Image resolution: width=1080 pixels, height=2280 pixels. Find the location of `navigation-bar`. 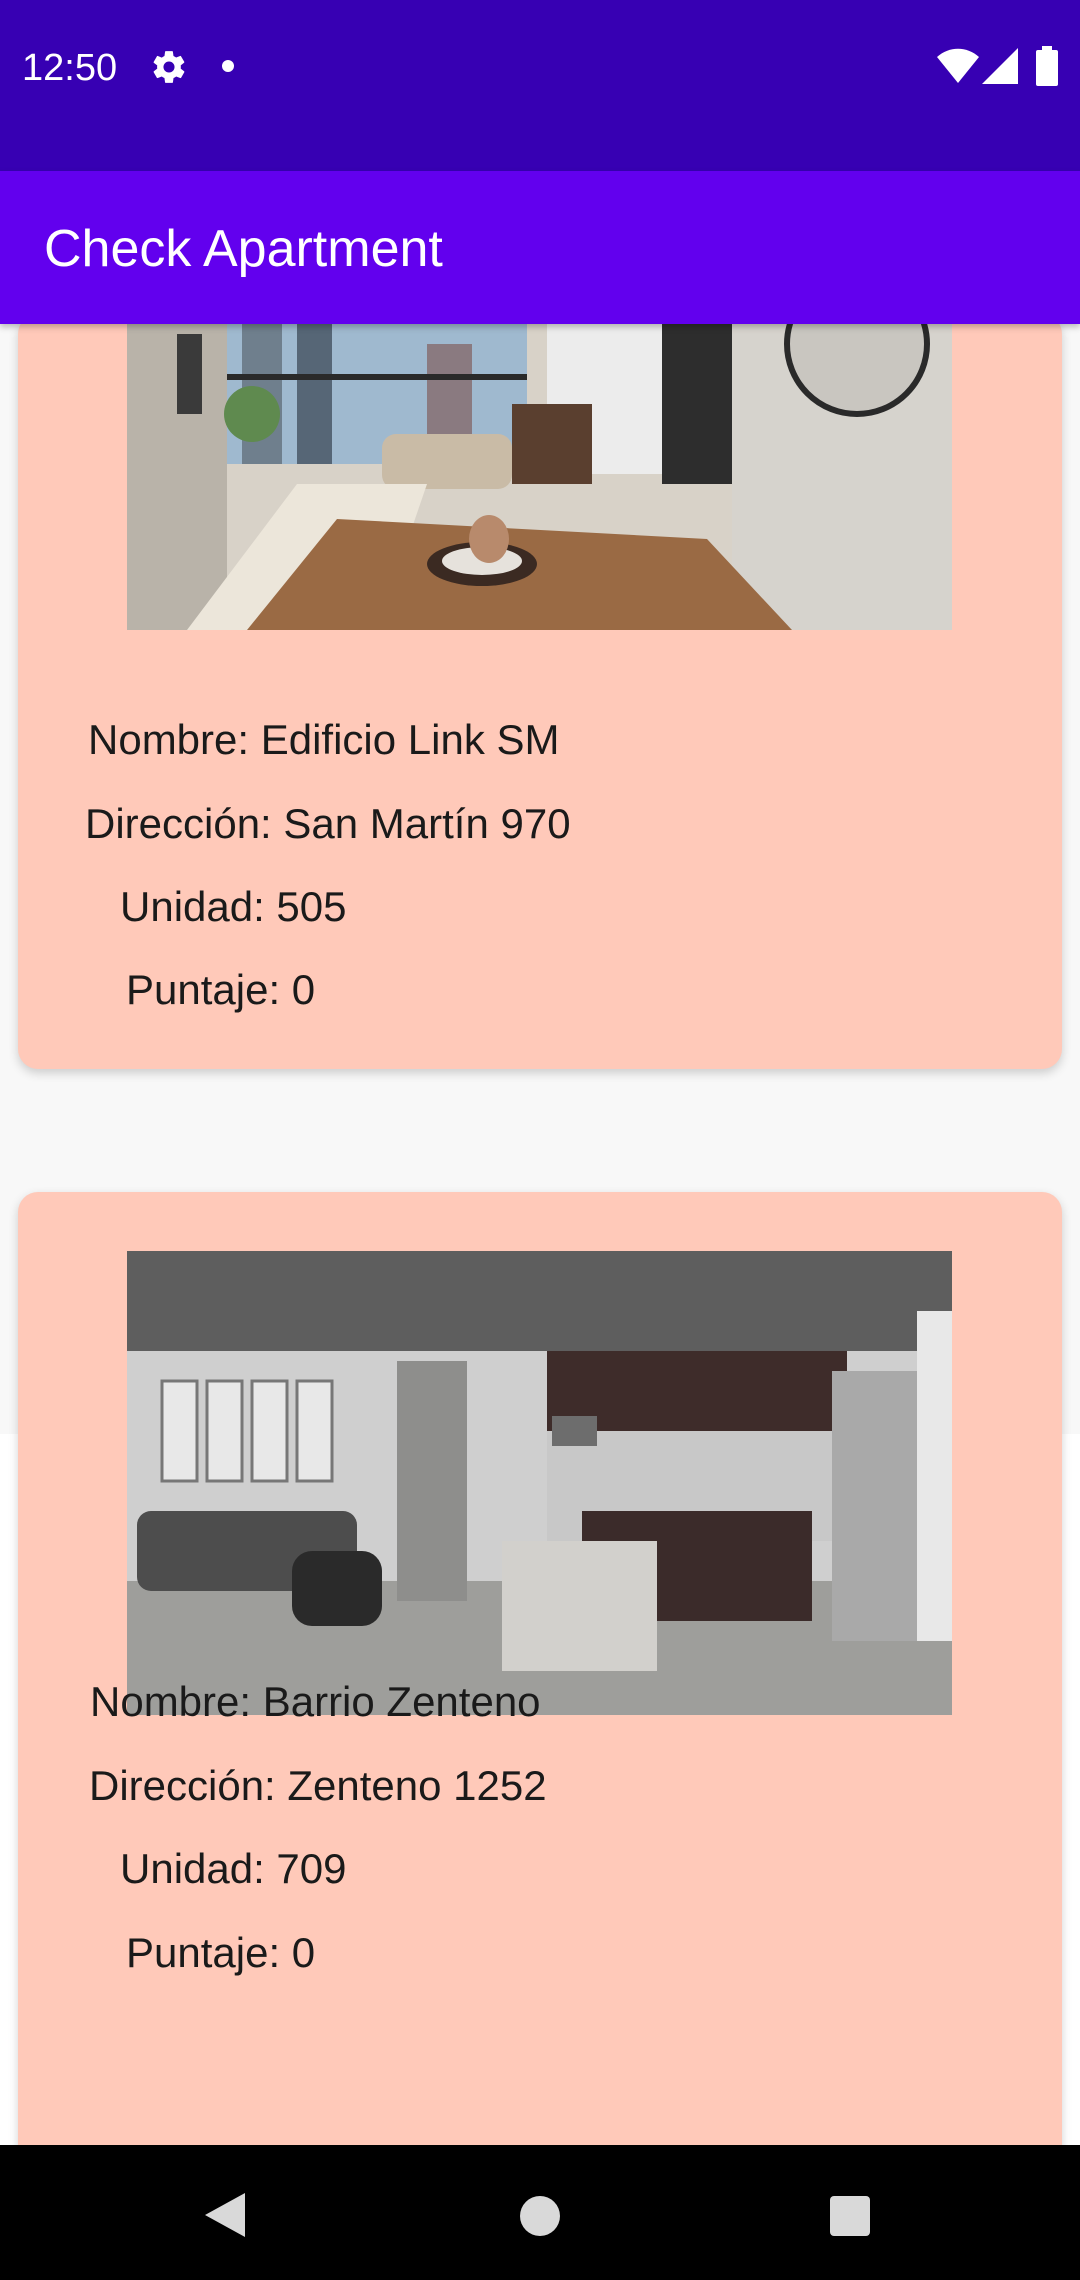

navigation-bar is located at coordinates (540, 2212).